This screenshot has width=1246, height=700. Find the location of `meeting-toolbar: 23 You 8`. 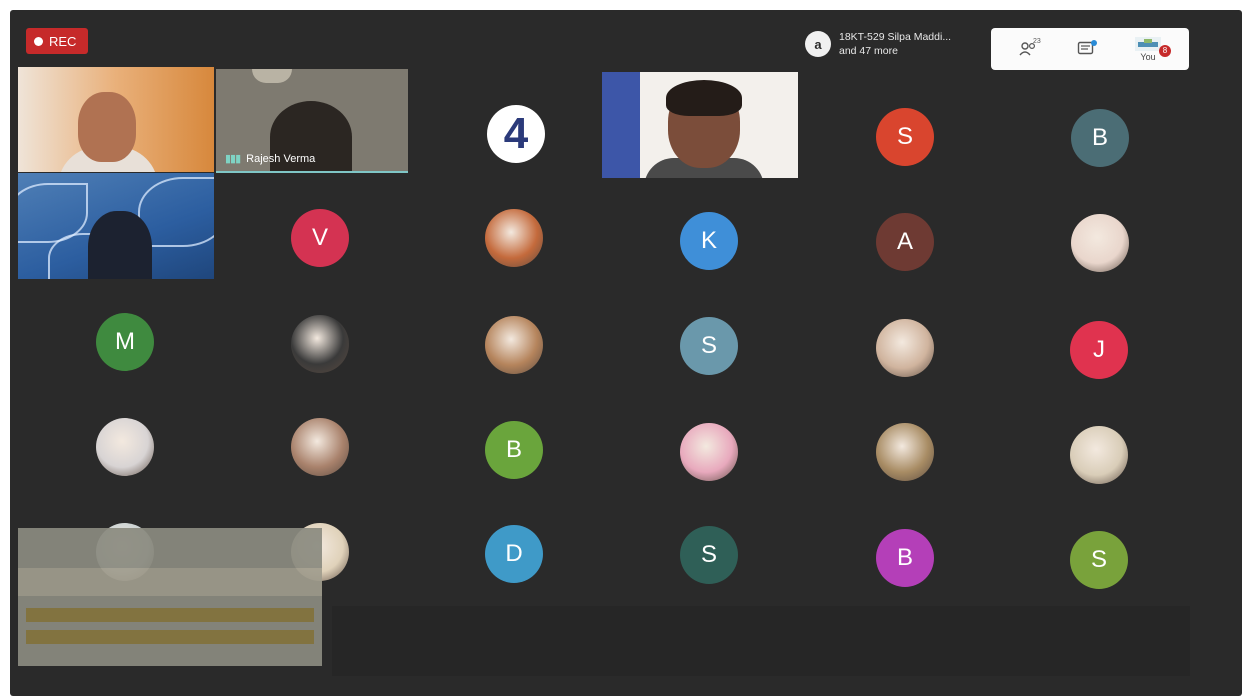

meeting-toolbar: 23 You 8 is located at coordinates (1090, 49).